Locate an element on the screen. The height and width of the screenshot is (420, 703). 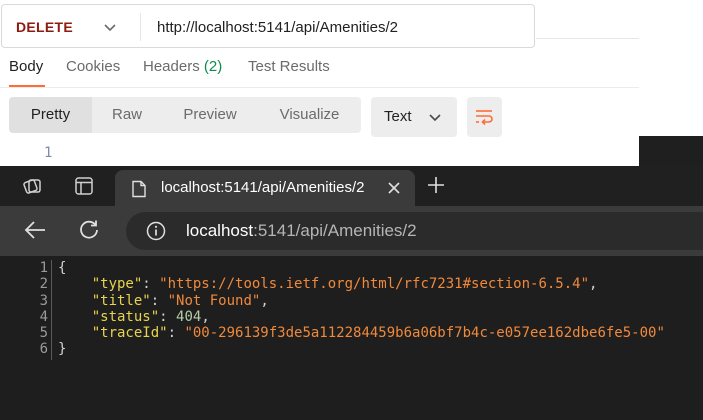
json-line: } is located at coordinates (361, 349).